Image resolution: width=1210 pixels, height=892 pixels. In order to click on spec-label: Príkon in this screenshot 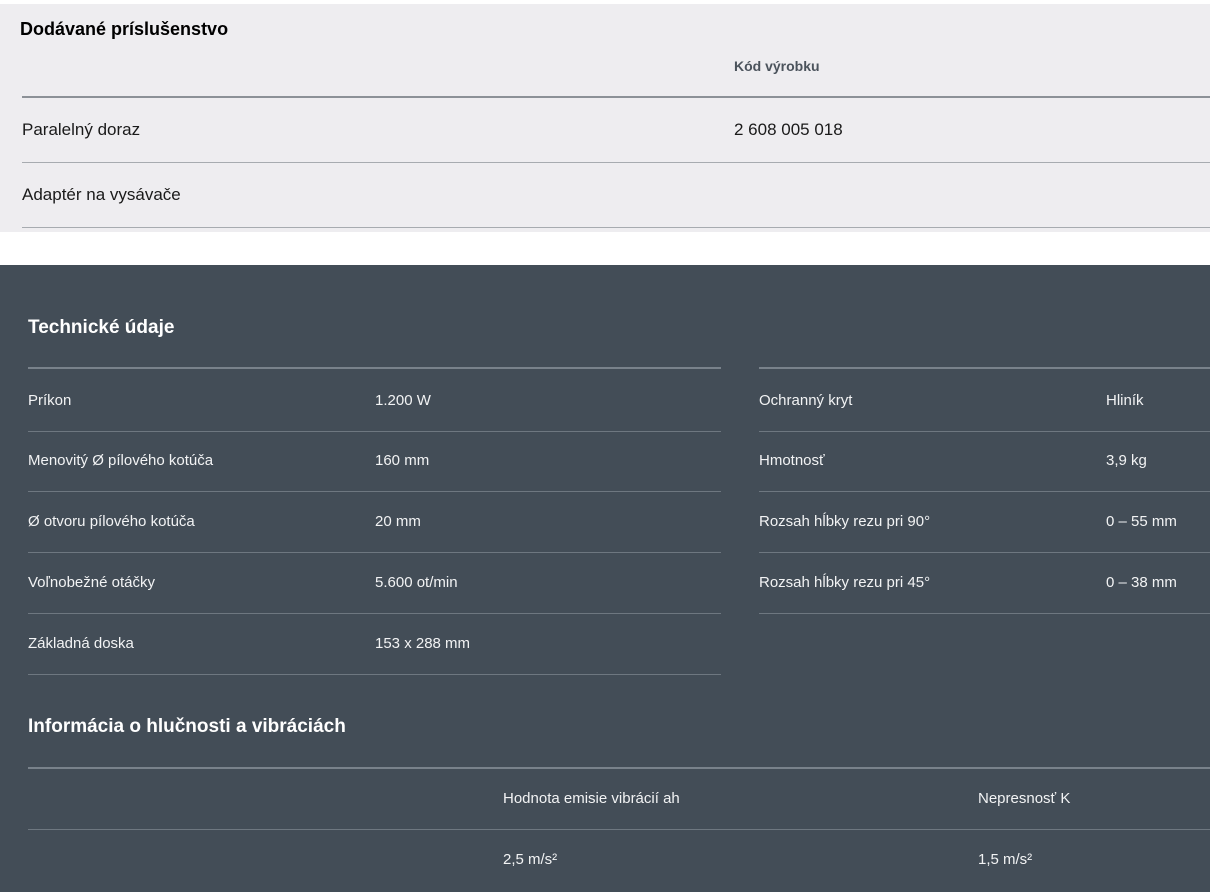, I will do `click(50, 400)`.